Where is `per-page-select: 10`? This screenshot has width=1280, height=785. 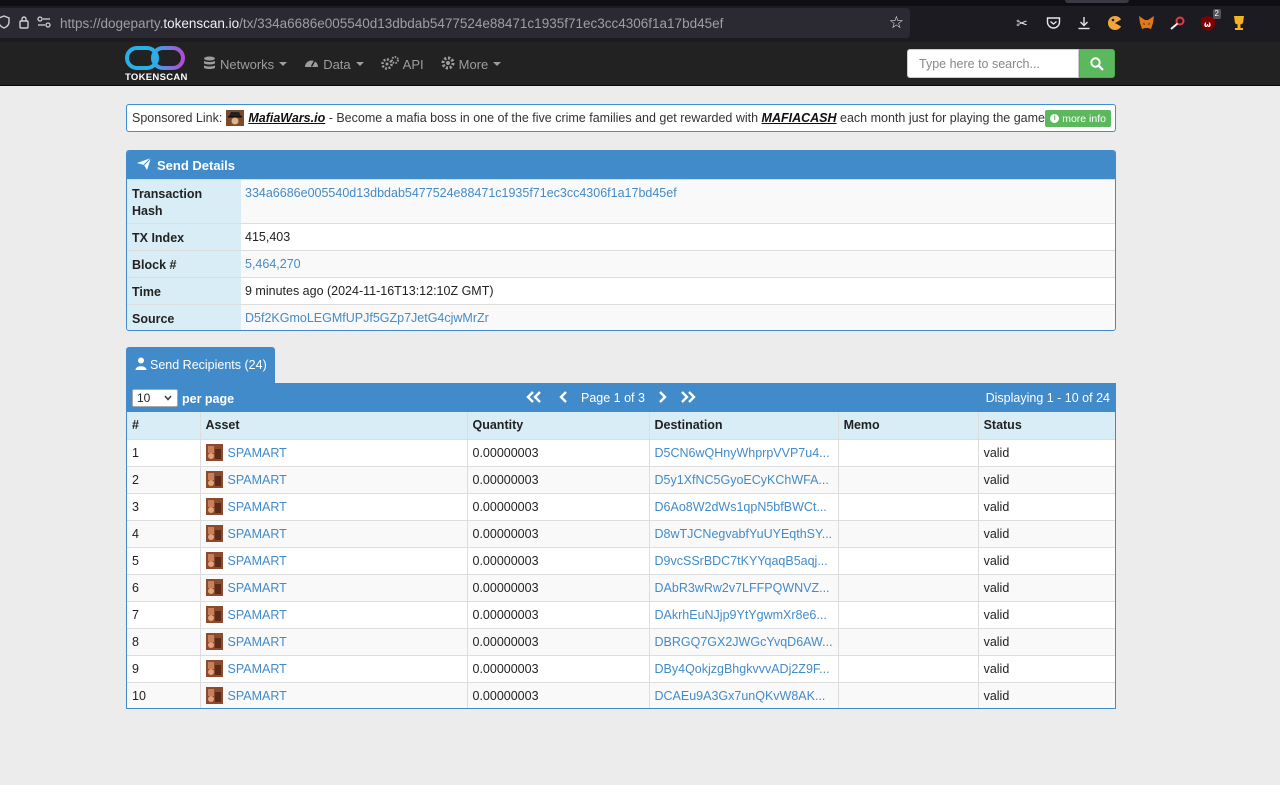 per-page-select: 10 is located at coordinates (155, 398).